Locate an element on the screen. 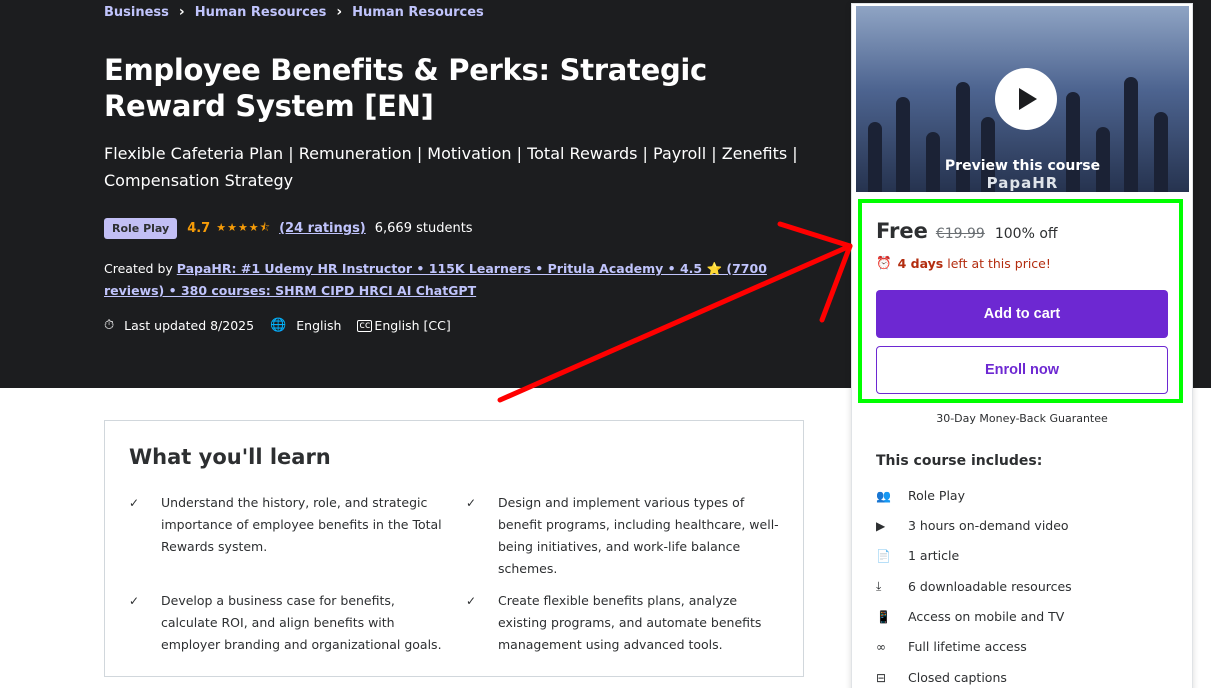 Image resolution: width=1211 pixels, height=688 pixels. students-count: 6,669 students is located at coordinates (423, 228).